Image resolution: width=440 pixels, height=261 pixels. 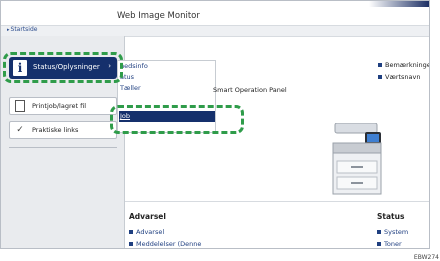 I want to click on sidebar-divider, so click(x=63, y=147).